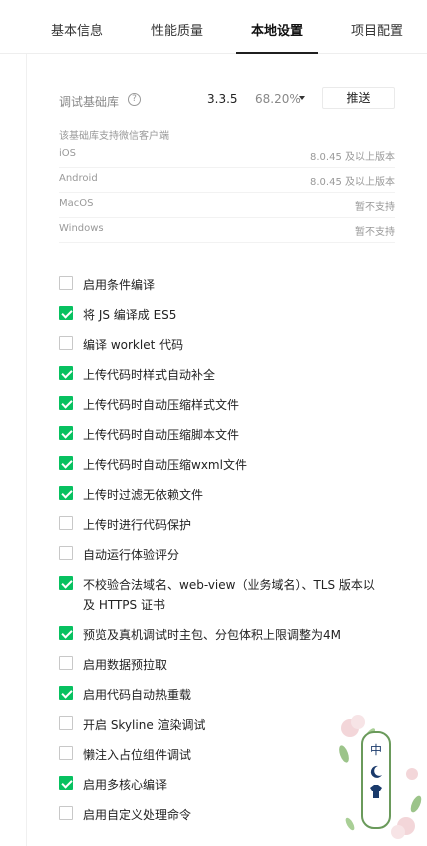 Image resolution: width=427 pixels, height=846 pixels. Describe the element at coordinates (137, 525) in the screenshot. I see `option-label: 上传时进行代码保护` at that location.